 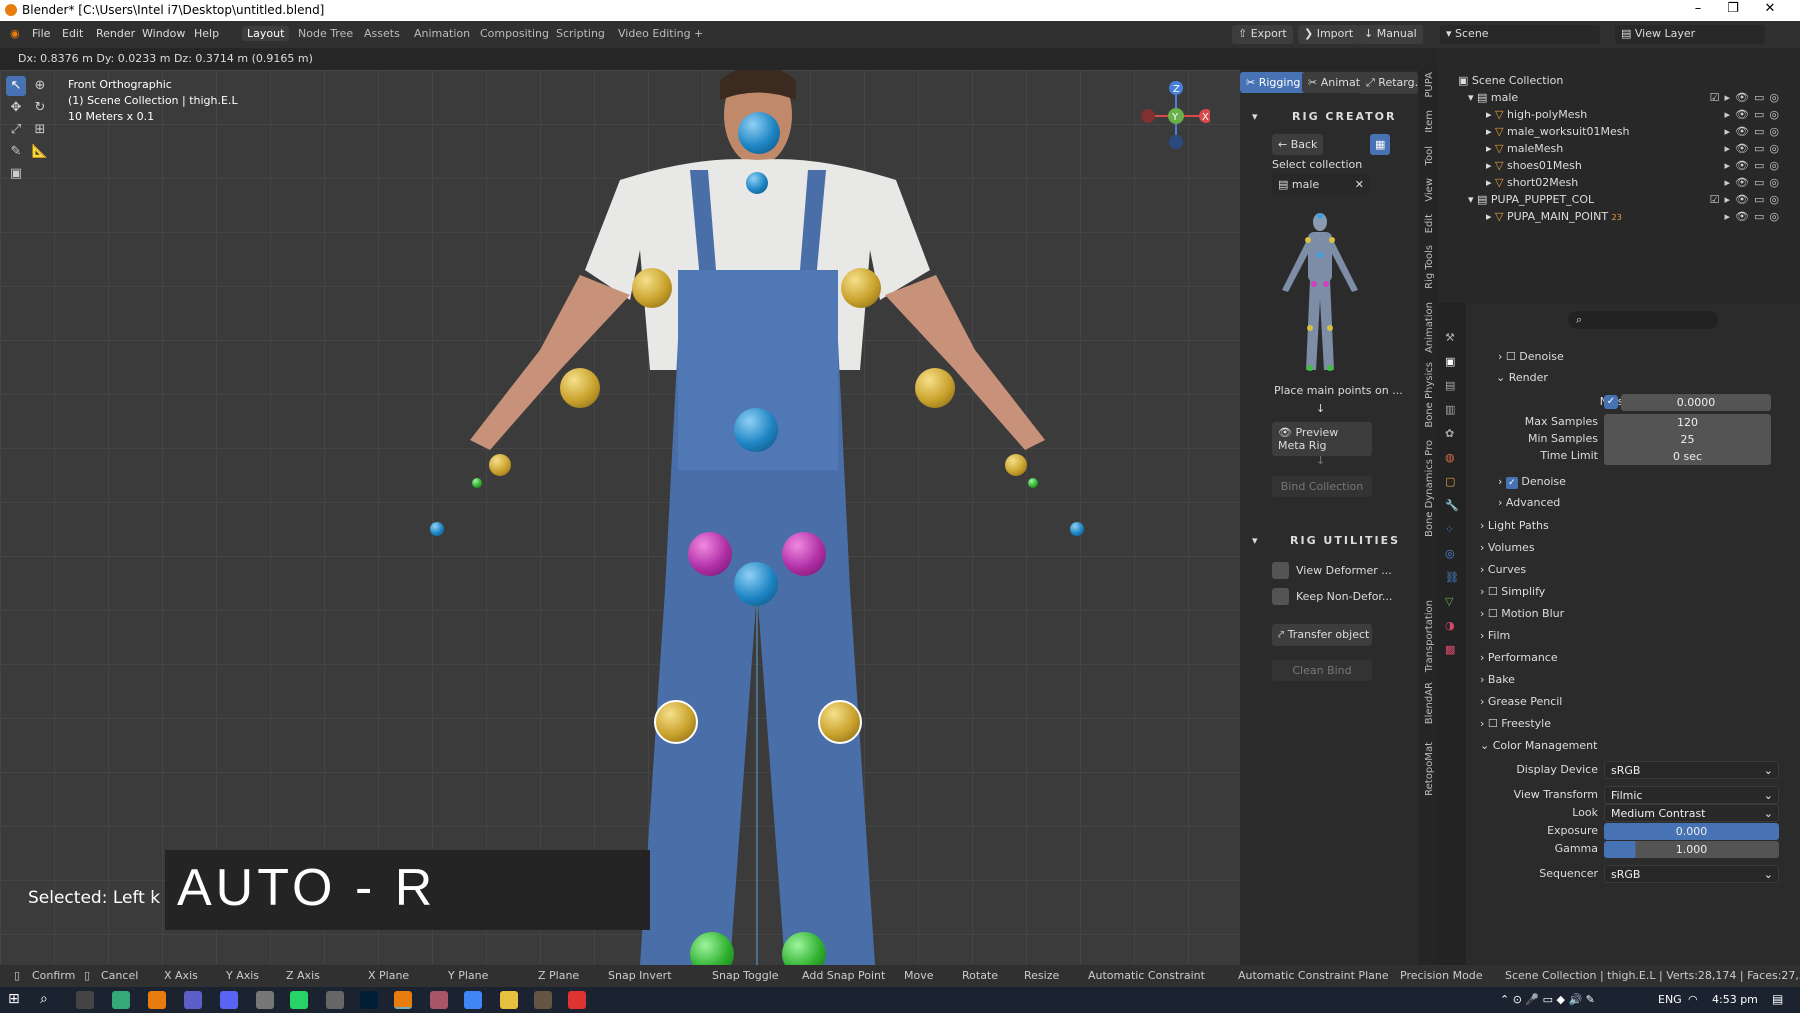 I want to click on rig-settings-icon: ▦, so click(x=1380, y=144).